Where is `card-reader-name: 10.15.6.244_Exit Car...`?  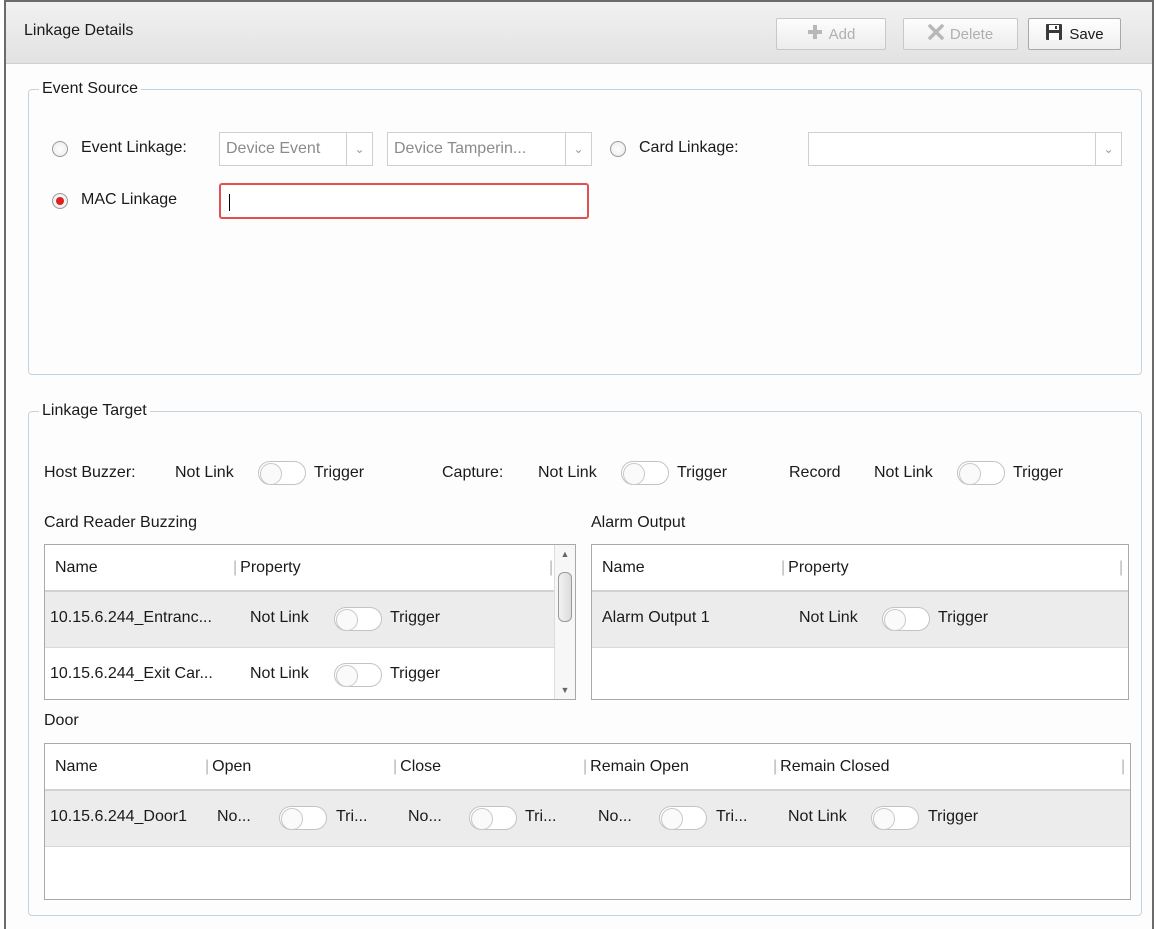
card-reader-name: 10.15.6.244_Exit Car... is located at coordinates (131, 673).